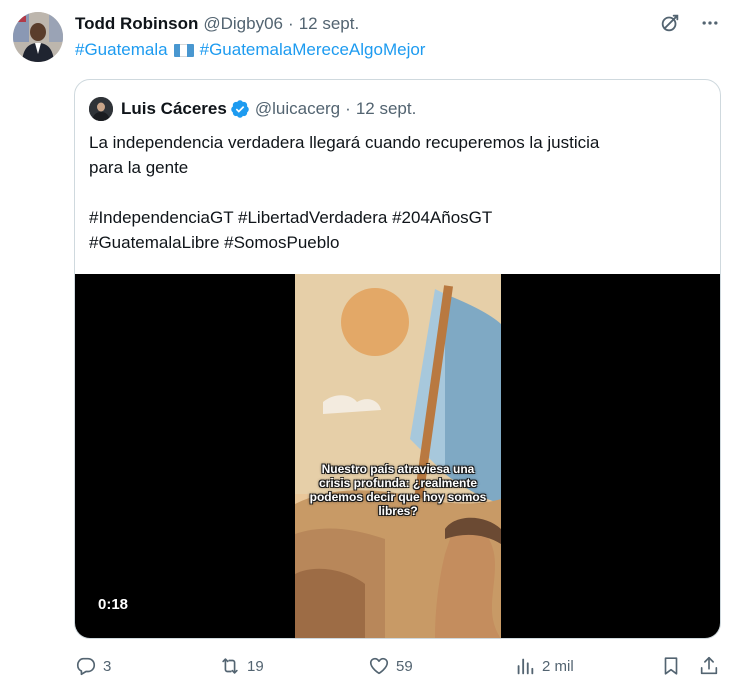 The image size is (736, 692). Describe the element at coordinates (390, 666) in the screenshot. I see `like-button: 59` at that location.